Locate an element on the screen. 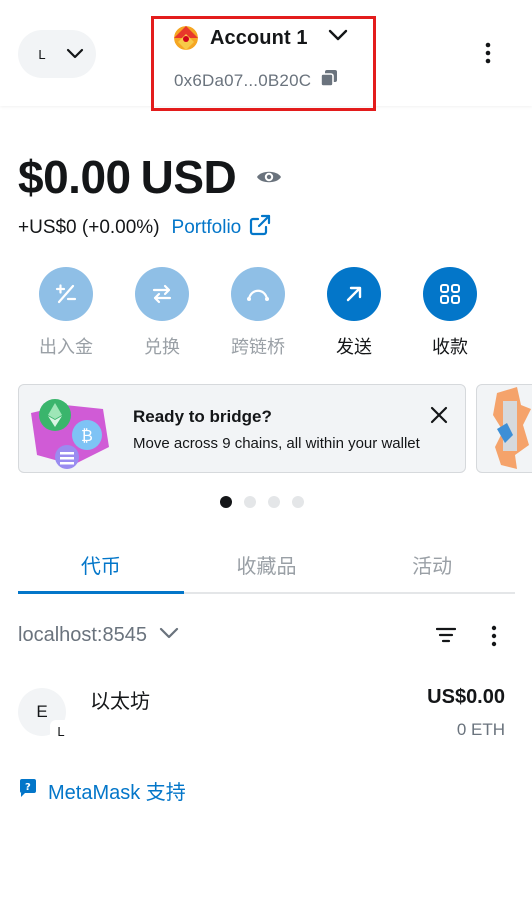  bridge-icon is located at coordinates (258, 295).